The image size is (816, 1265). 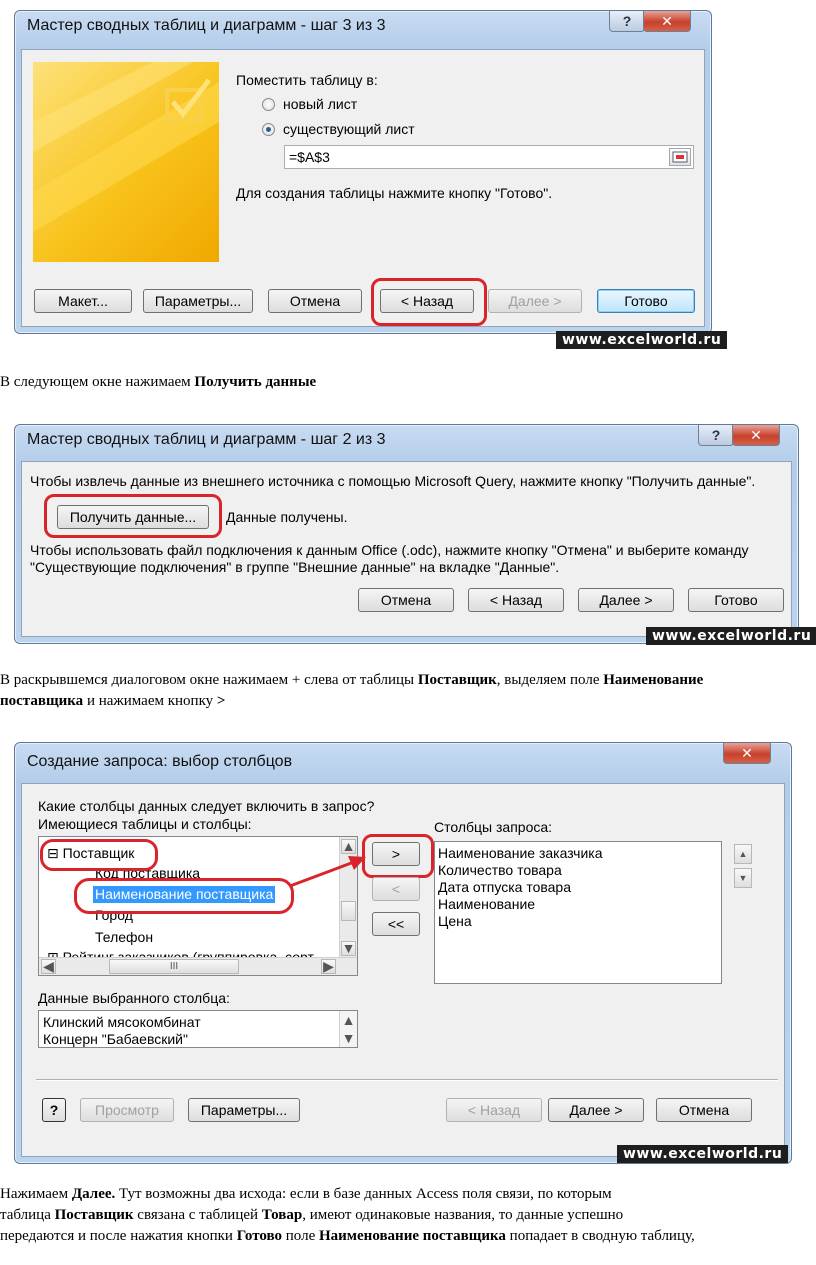 I want to click on highlight-supplier-name, so click(x=184, y=896).